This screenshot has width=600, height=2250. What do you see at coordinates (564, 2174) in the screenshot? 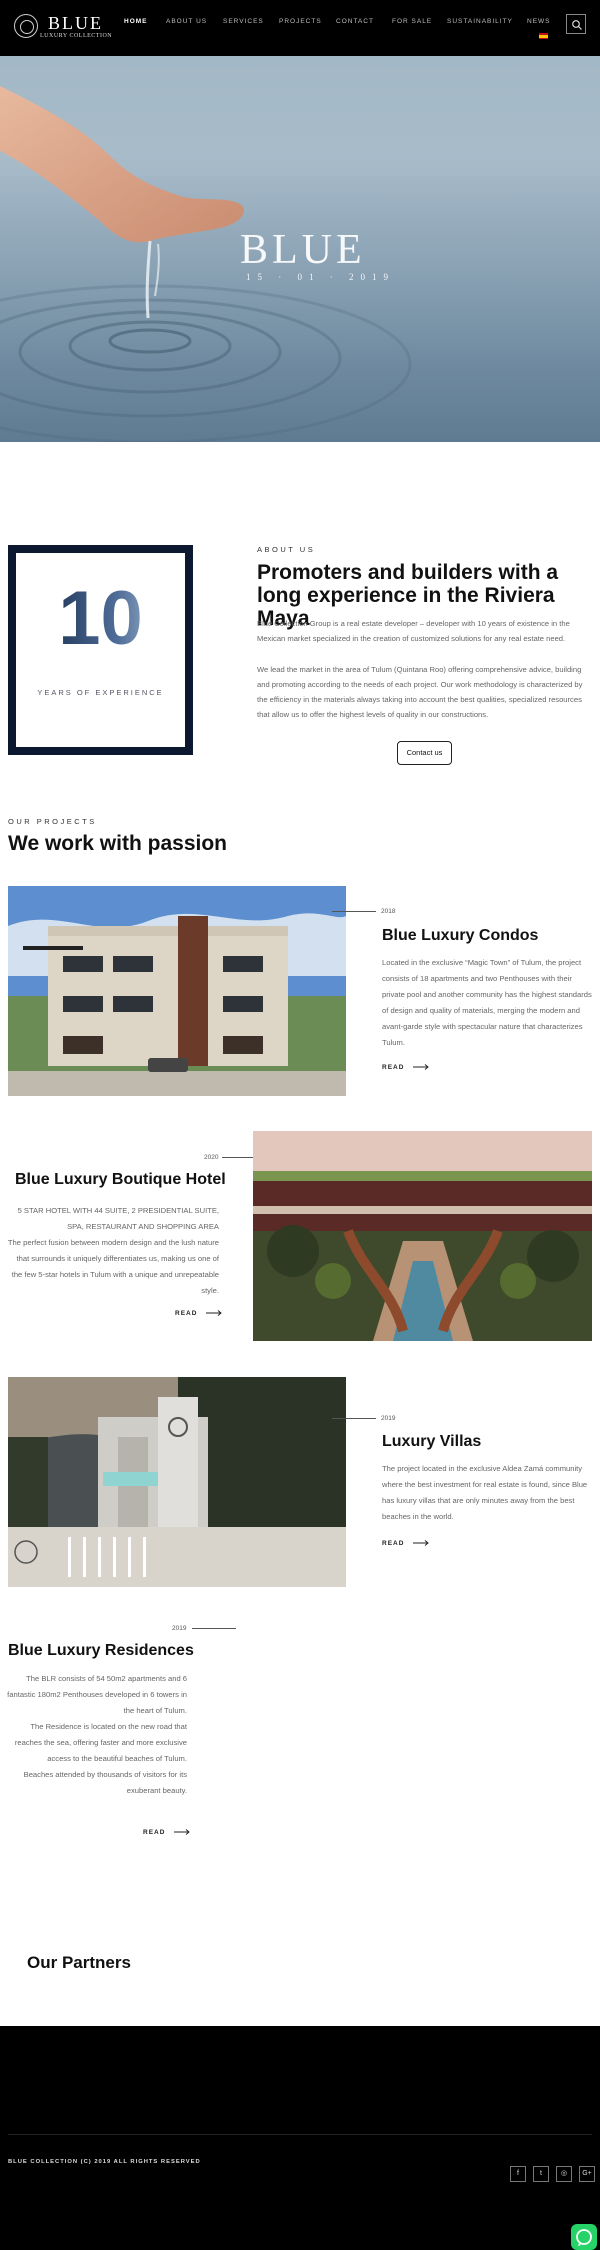
I see `instagram-icon: ◎` at bounding box center [564, 2174].